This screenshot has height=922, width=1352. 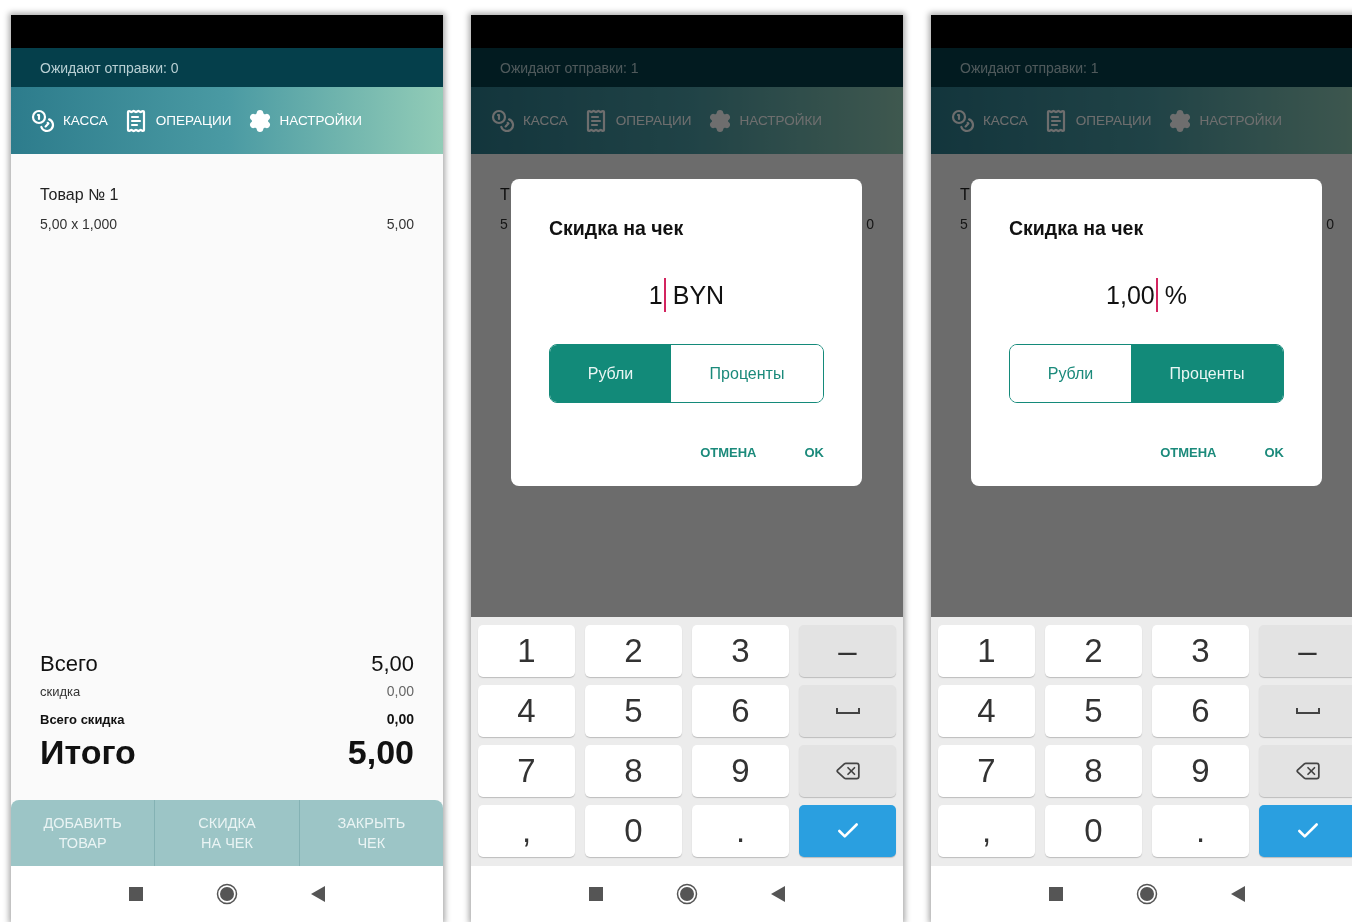 I want to click on discount-label: скидка, so click(x=60, y=691).